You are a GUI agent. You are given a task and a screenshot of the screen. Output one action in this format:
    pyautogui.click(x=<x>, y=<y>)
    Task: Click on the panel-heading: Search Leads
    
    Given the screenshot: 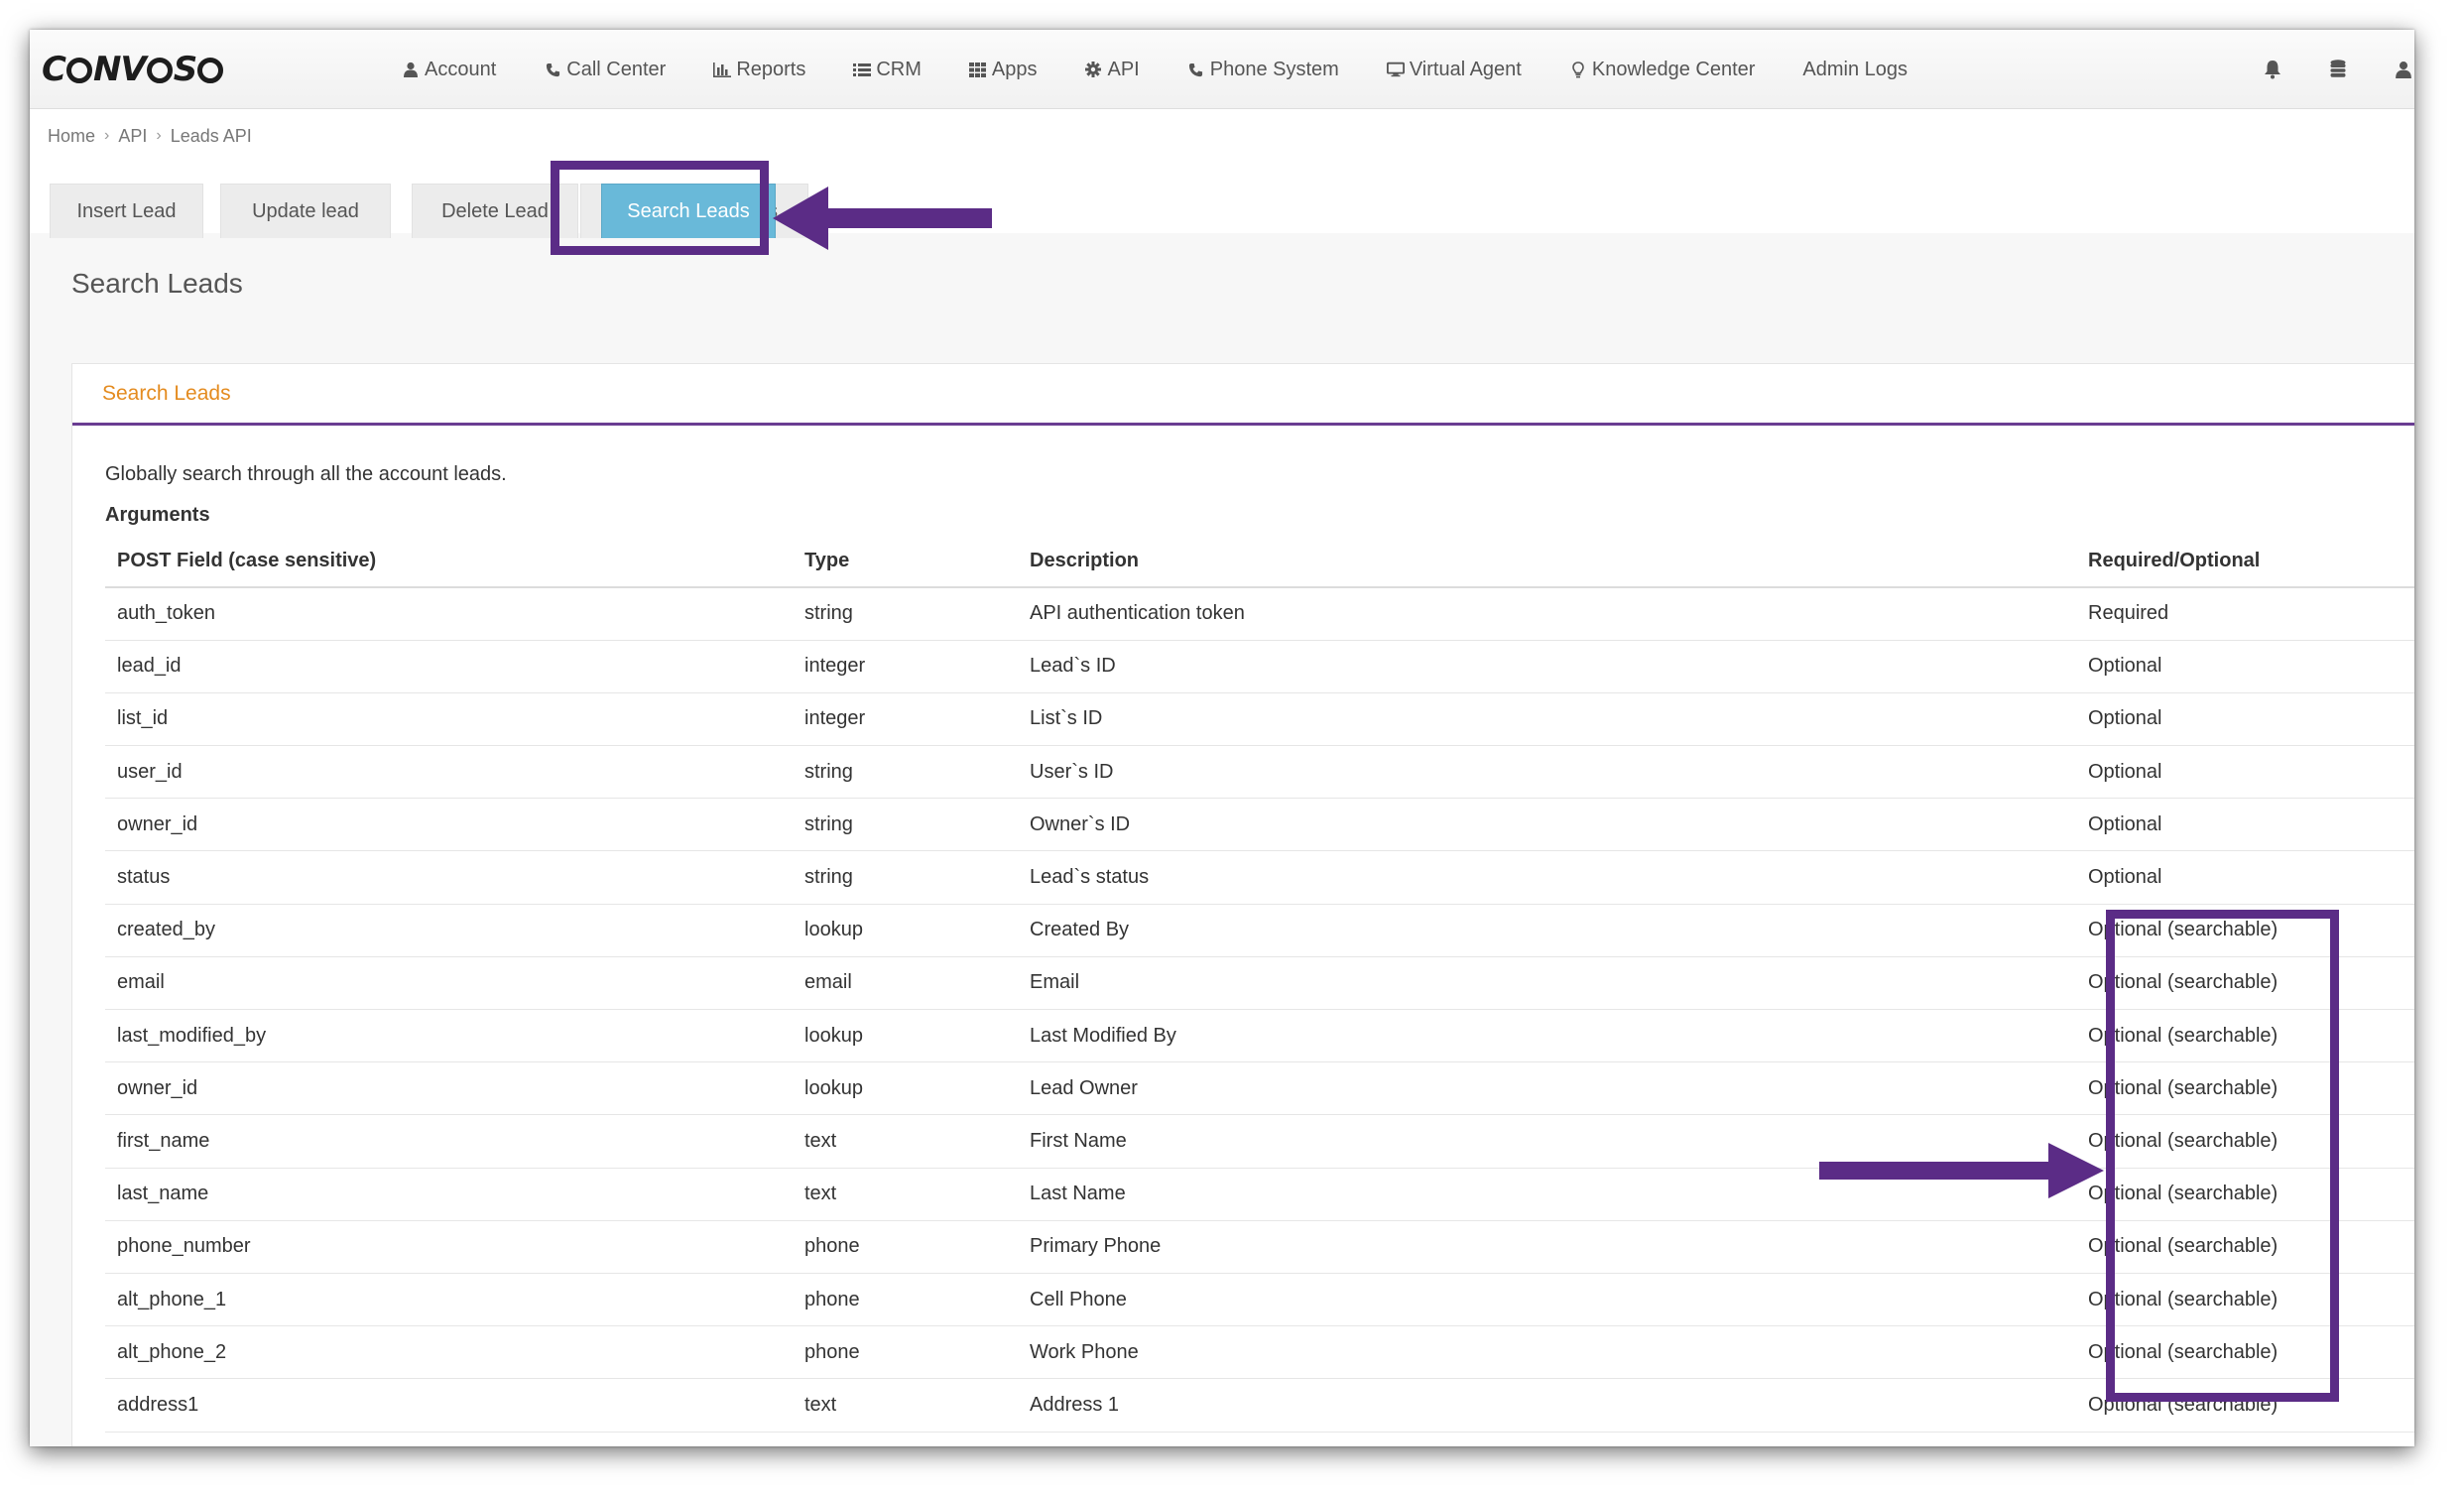 What is the action you would take?
    pyautogui.click(x=1243, y=395)
    